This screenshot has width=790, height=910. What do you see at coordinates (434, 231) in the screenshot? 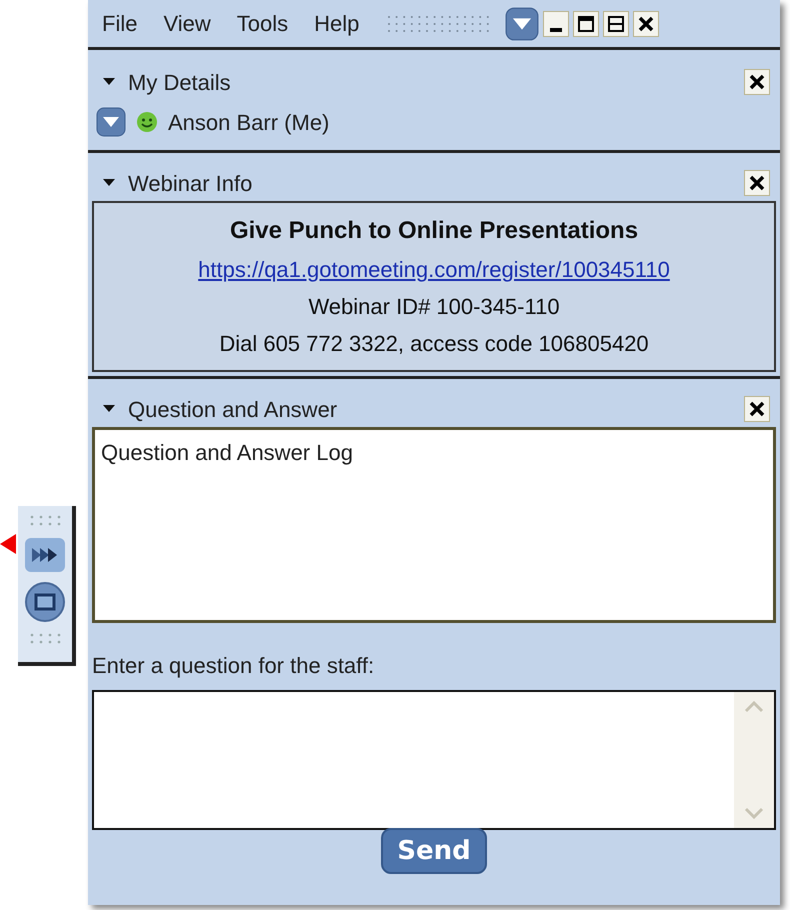
I see `webinar-heading: Give Punch to Online Presentations` at bounding box center [434, 231].